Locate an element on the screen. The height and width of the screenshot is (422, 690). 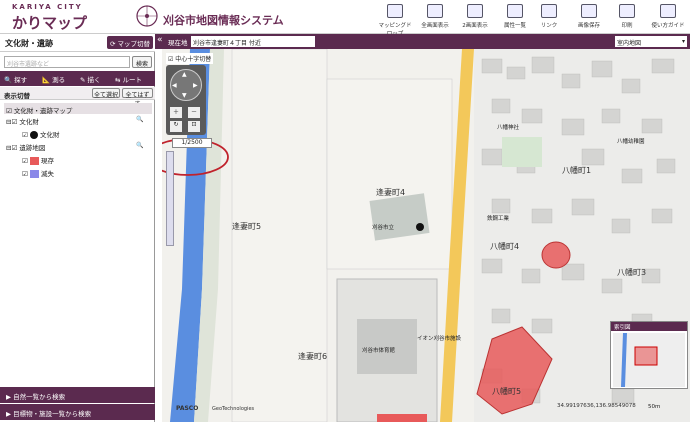
select-all-button: 全て選択 is located at coordinates (106, 93).